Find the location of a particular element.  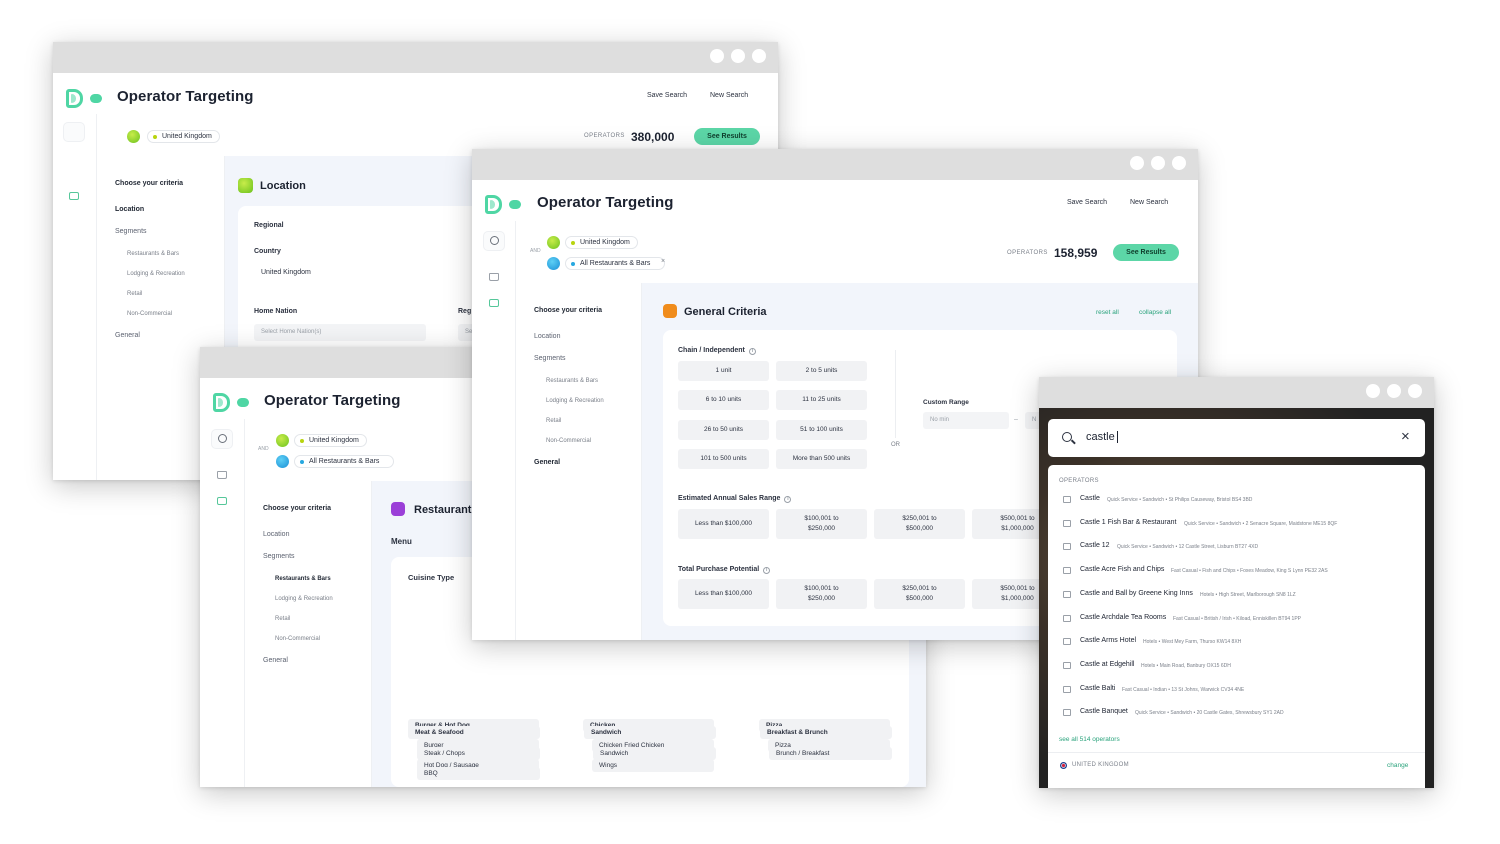

remove-filter-icon: × is located at coordinates (663, 261).